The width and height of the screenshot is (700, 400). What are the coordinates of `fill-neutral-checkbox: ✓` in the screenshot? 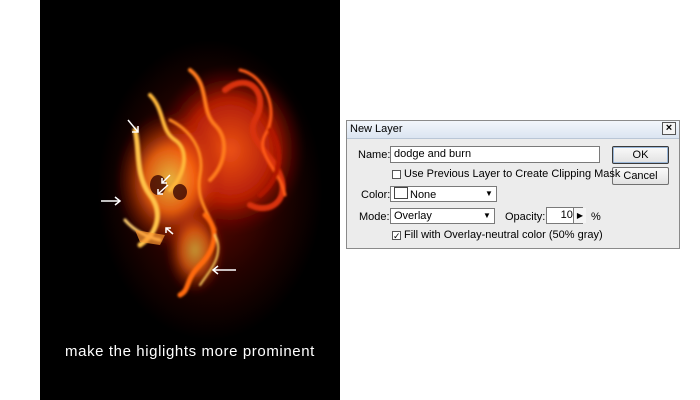 It's located at (396, 236).